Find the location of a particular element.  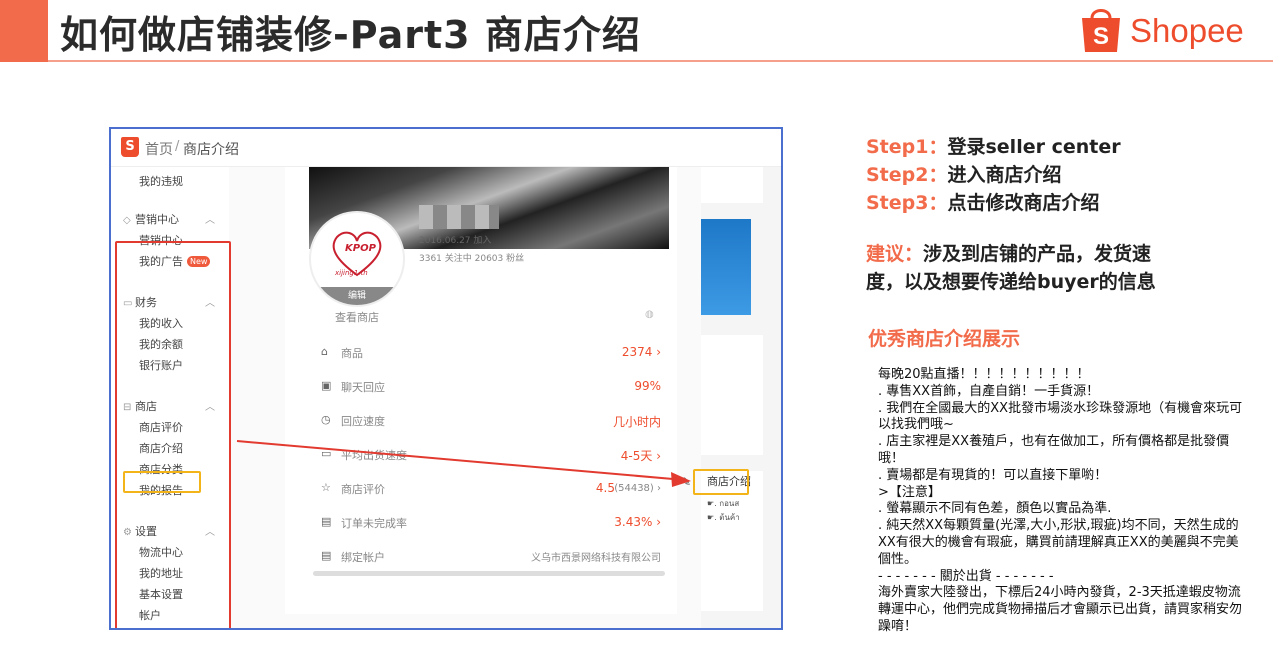

store-icon: ⌂ is located at coordinates (324, 351).